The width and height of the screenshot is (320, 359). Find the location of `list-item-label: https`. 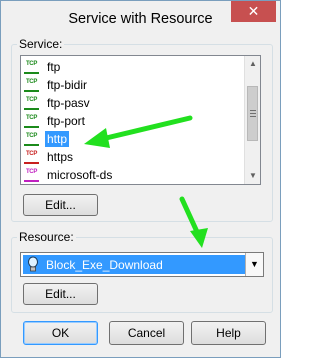

list-item-label: https is located at coordinates (60, 157).